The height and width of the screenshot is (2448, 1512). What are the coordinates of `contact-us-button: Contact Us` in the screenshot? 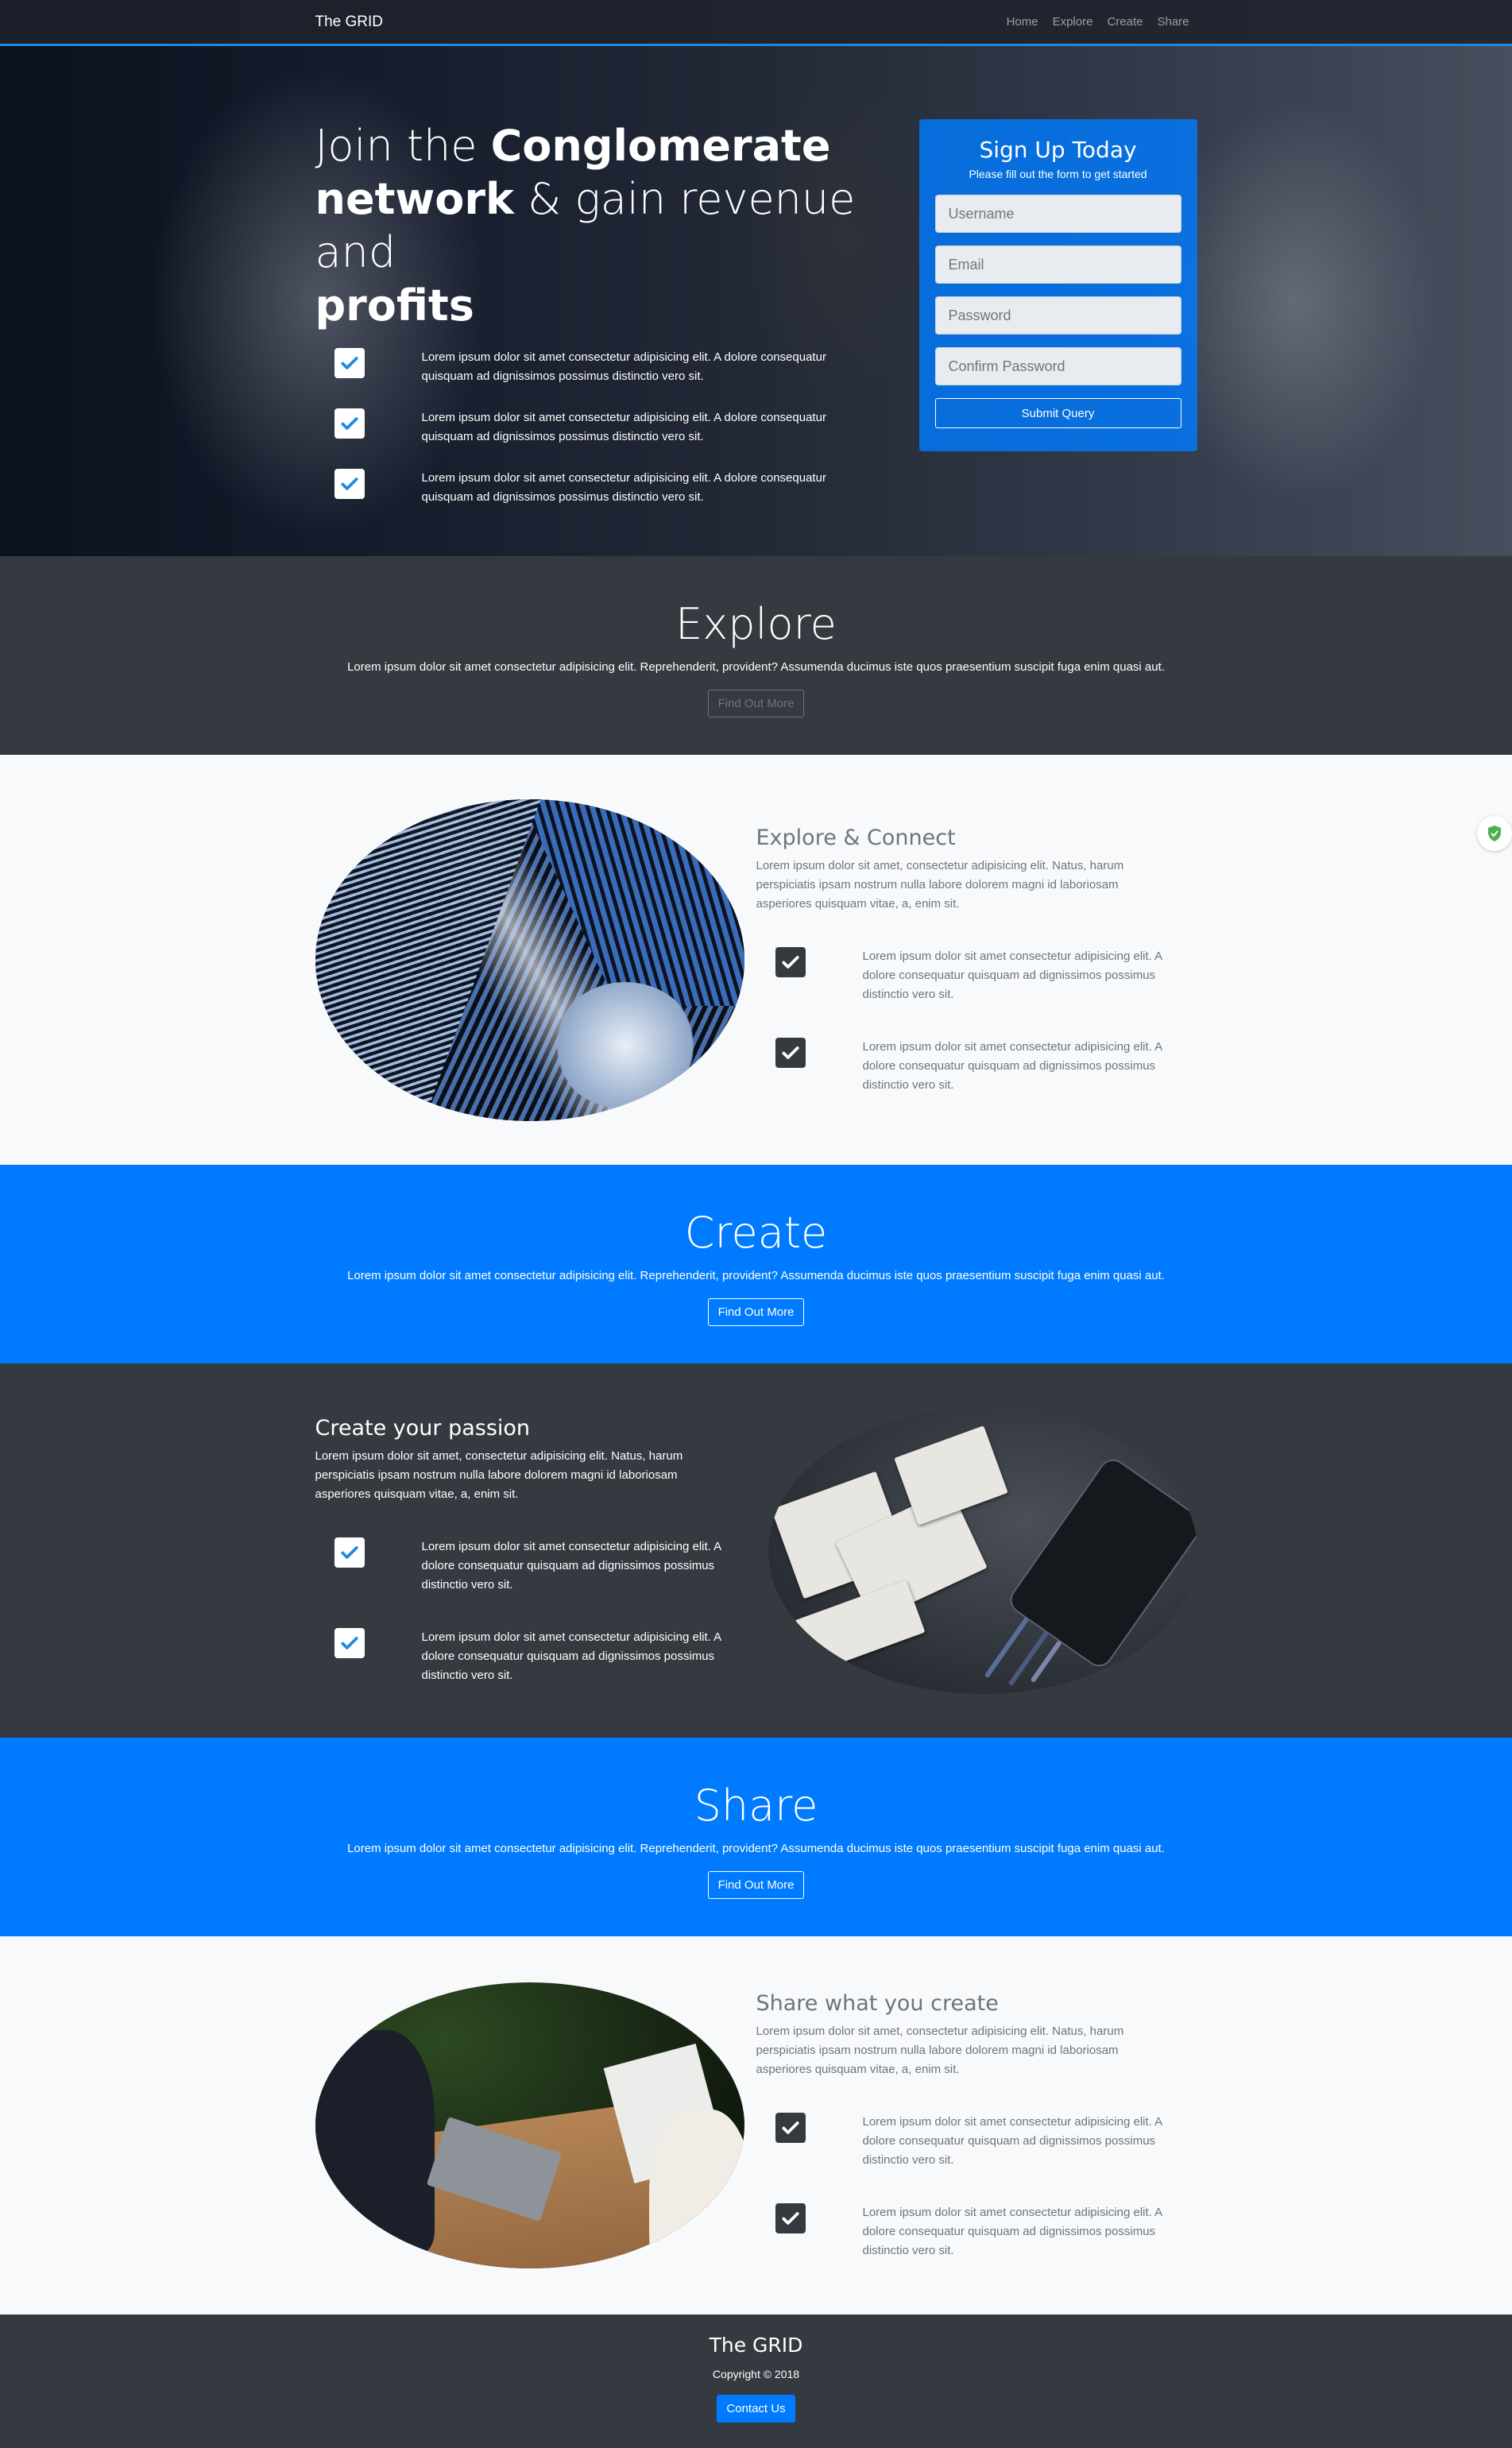 It's located at (756, 2409).